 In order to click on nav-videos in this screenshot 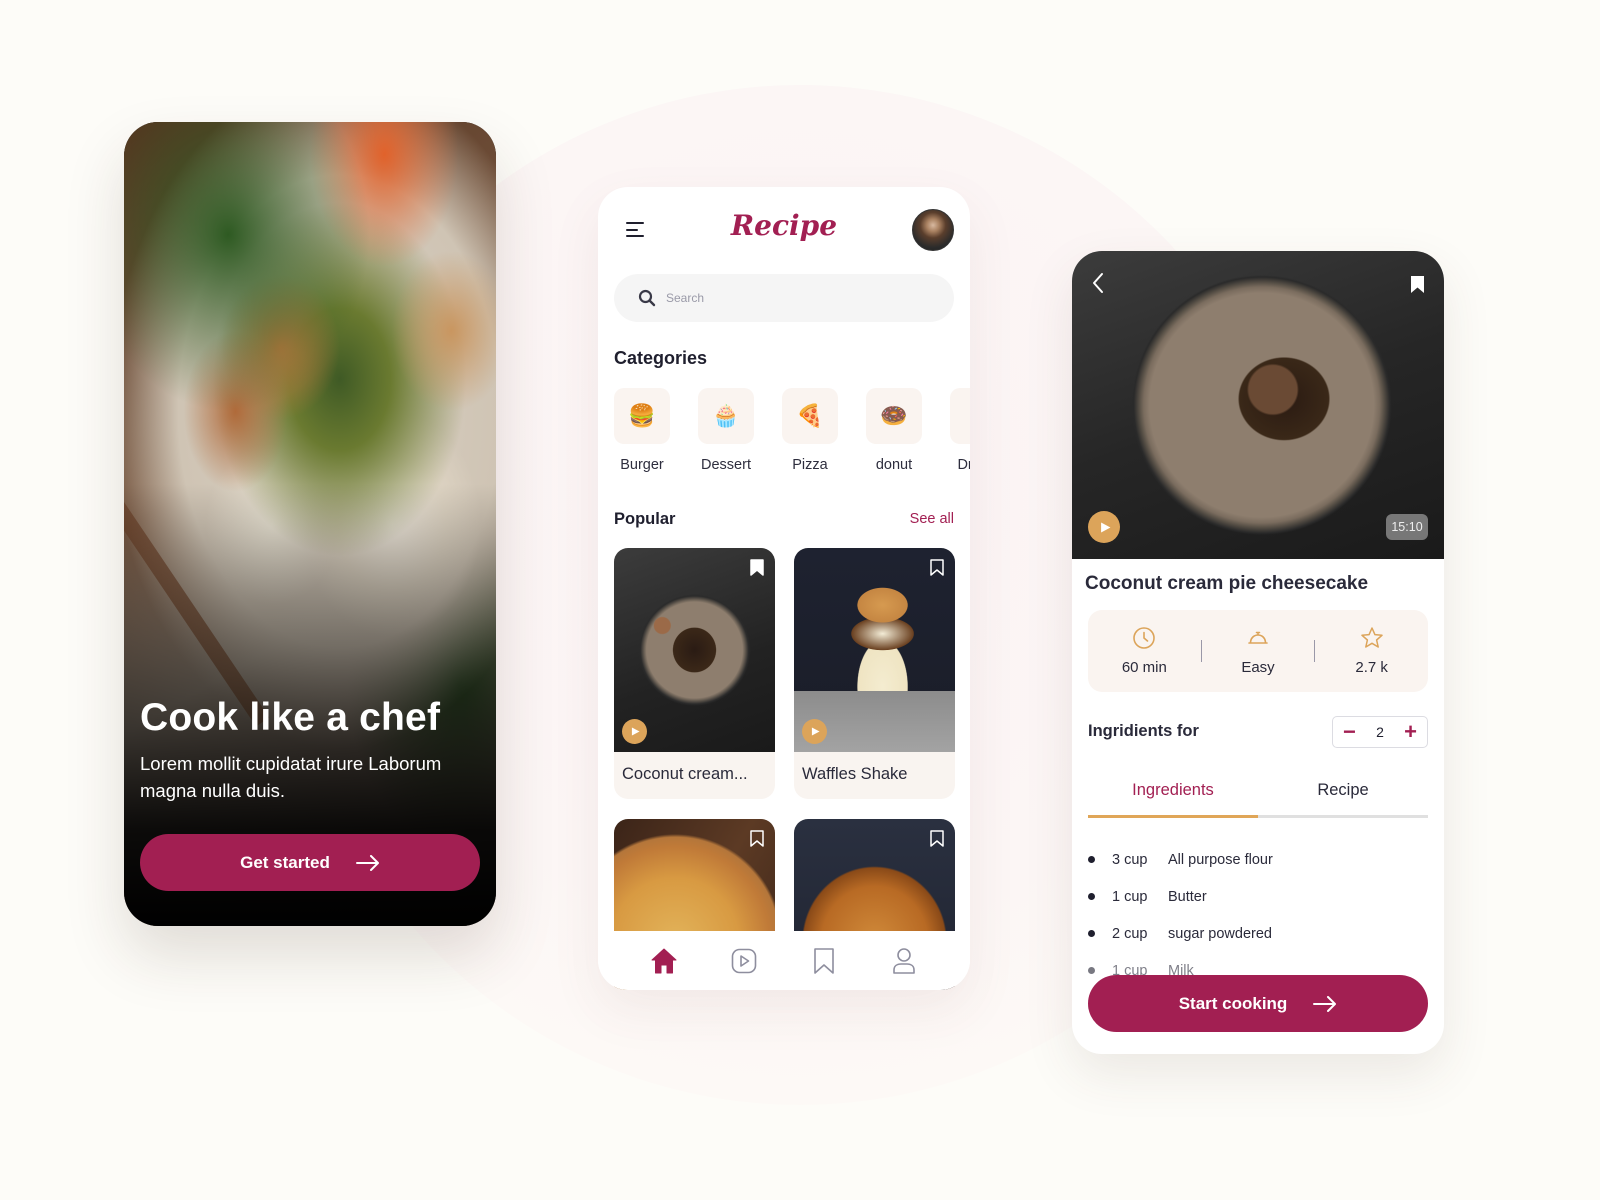, I will do `click(744, 962)`.